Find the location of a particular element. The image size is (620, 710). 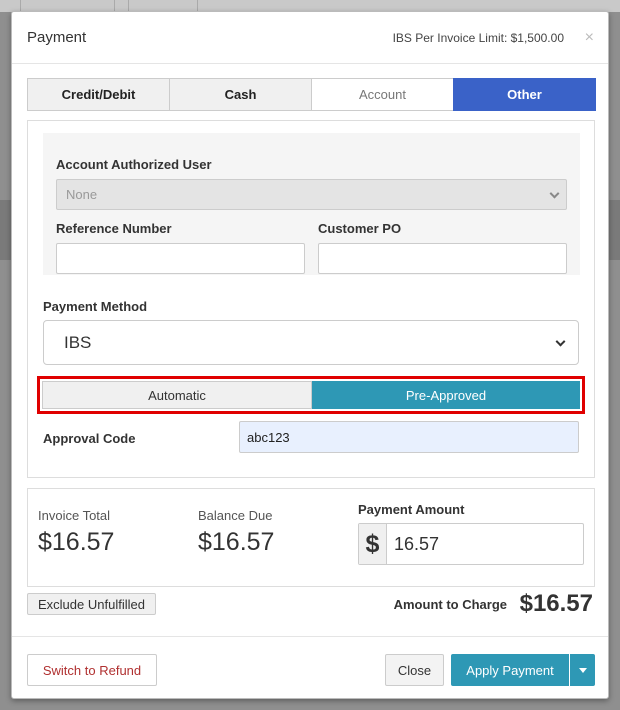

payment-type-tabs: Credit/Debit Cash Account Other is located at coordinates (311, 94).